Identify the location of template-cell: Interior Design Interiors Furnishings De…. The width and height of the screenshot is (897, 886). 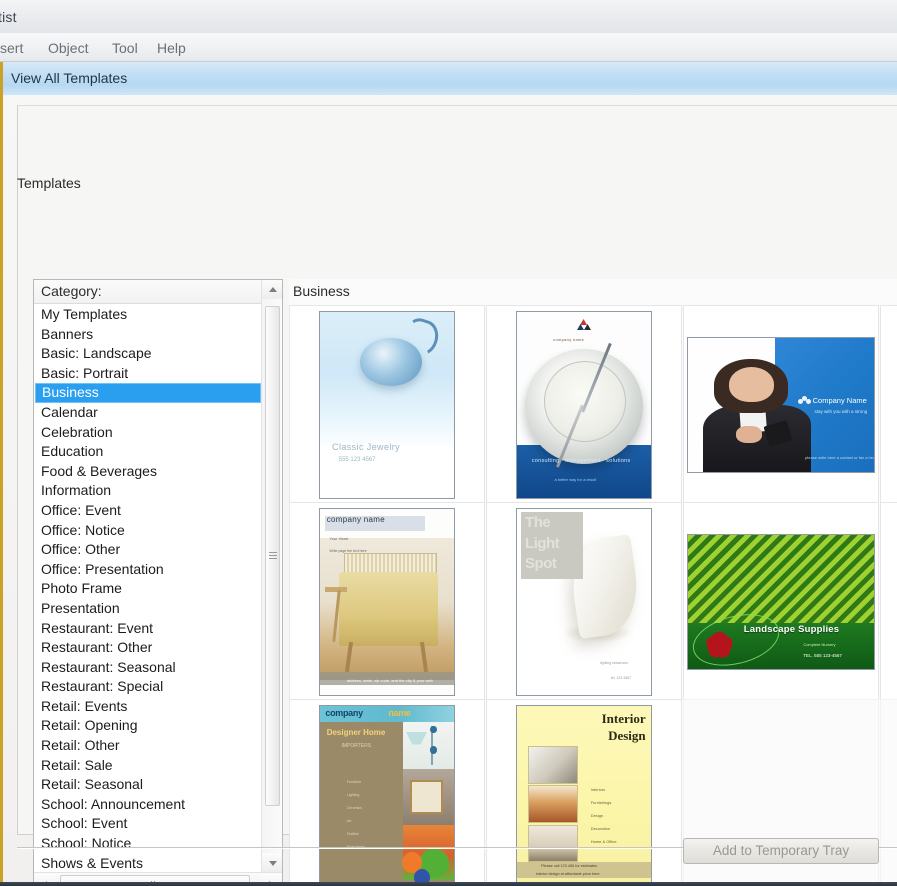
(584, 792).